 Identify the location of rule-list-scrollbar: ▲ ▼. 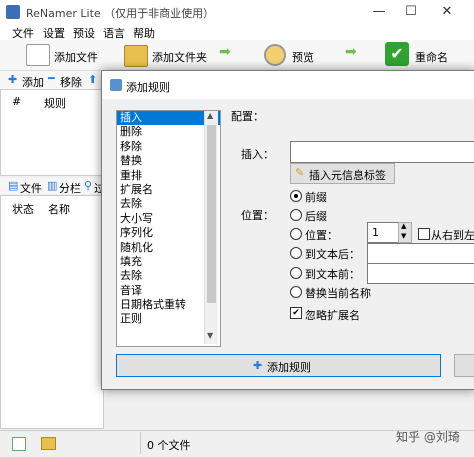
(211, 227).